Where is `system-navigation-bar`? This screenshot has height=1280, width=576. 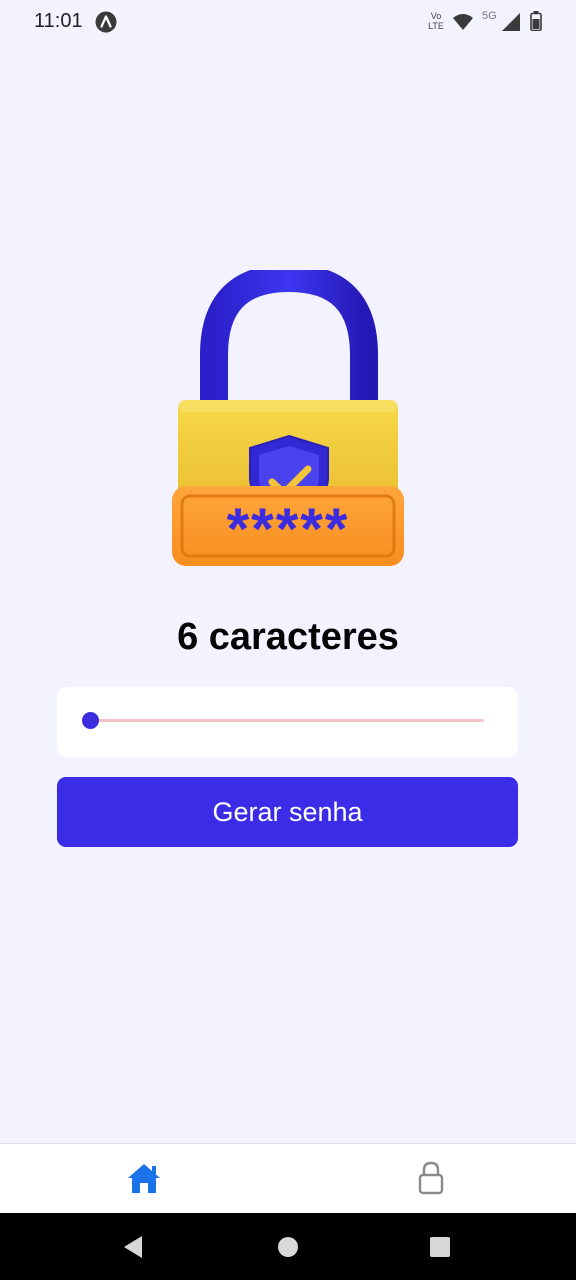 system-navigation-bar is located at coordinates (288, 1246).